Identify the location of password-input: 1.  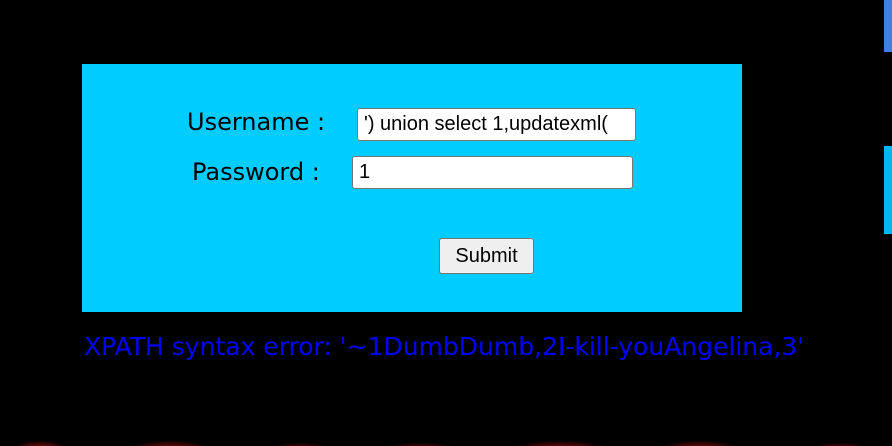
(492, 172).